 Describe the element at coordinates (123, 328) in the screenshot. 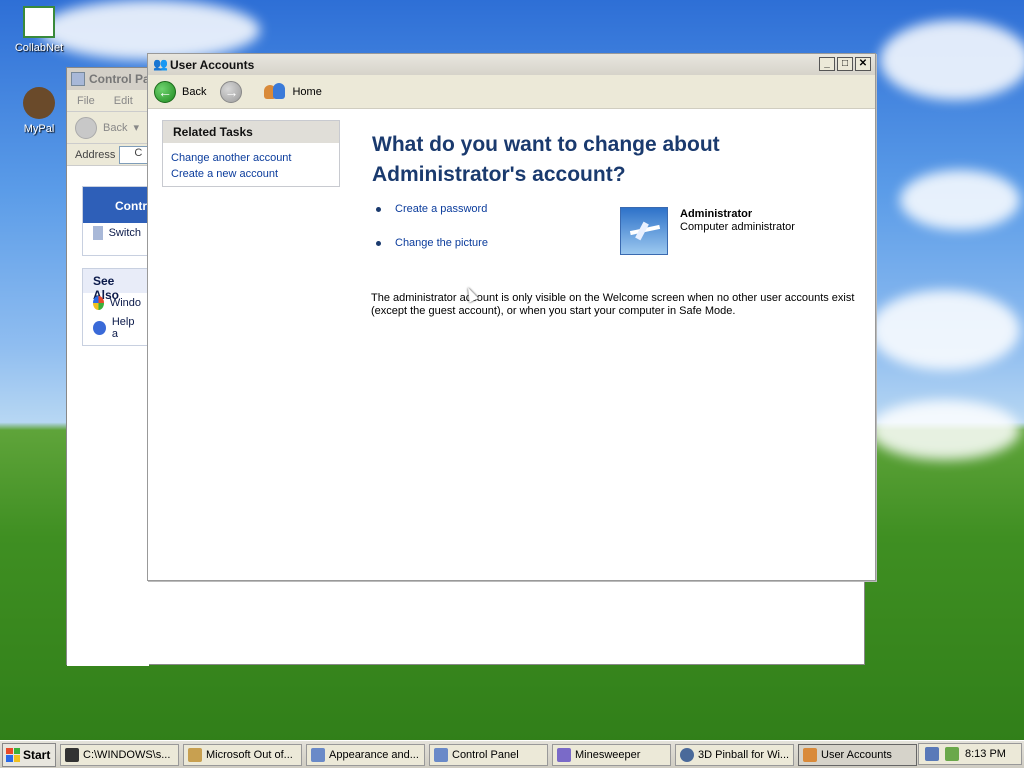

I see `see-also-label: Help a` at that location.